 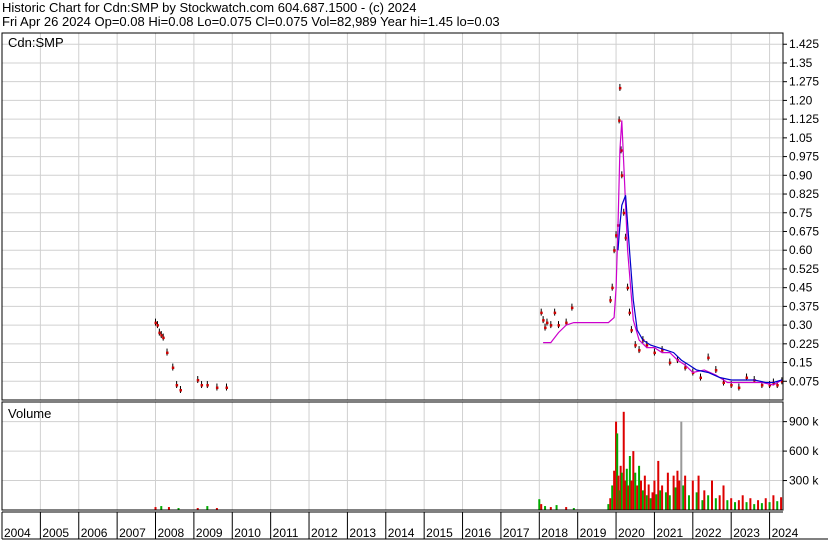 What do you see at coordinates (439, 533) in the screenshot?
I see `year-tick-label: 2015` at bounding box center [439, 533].